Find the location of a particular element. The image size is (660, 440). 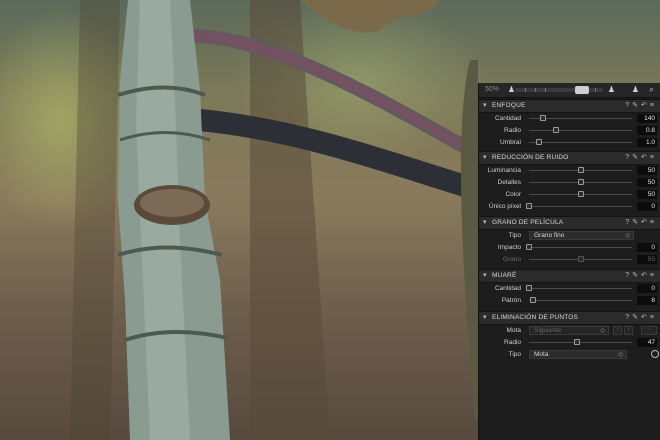

spot-tipo-row: Tipo Mota ◇ is located at coordinates (569, 354).